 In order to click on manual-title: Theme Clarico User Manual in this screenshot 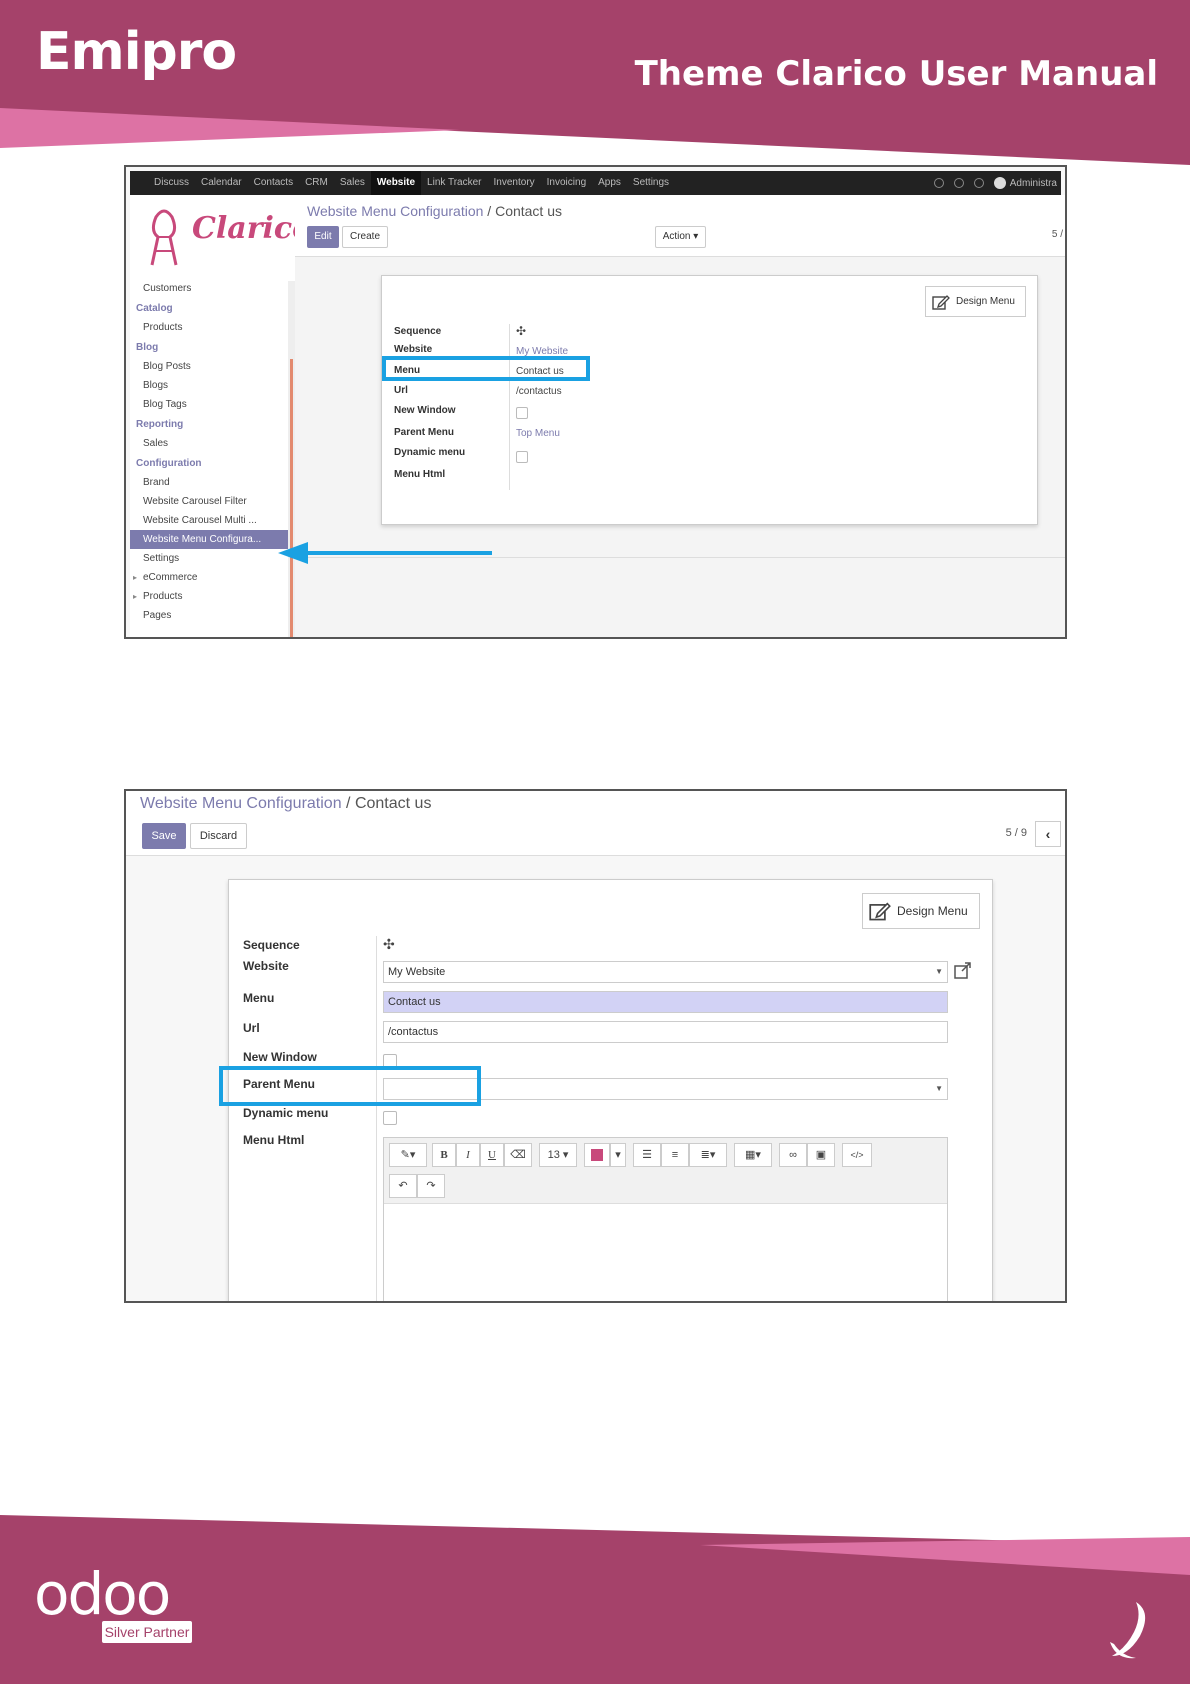, I will do `click(896, 74)`.